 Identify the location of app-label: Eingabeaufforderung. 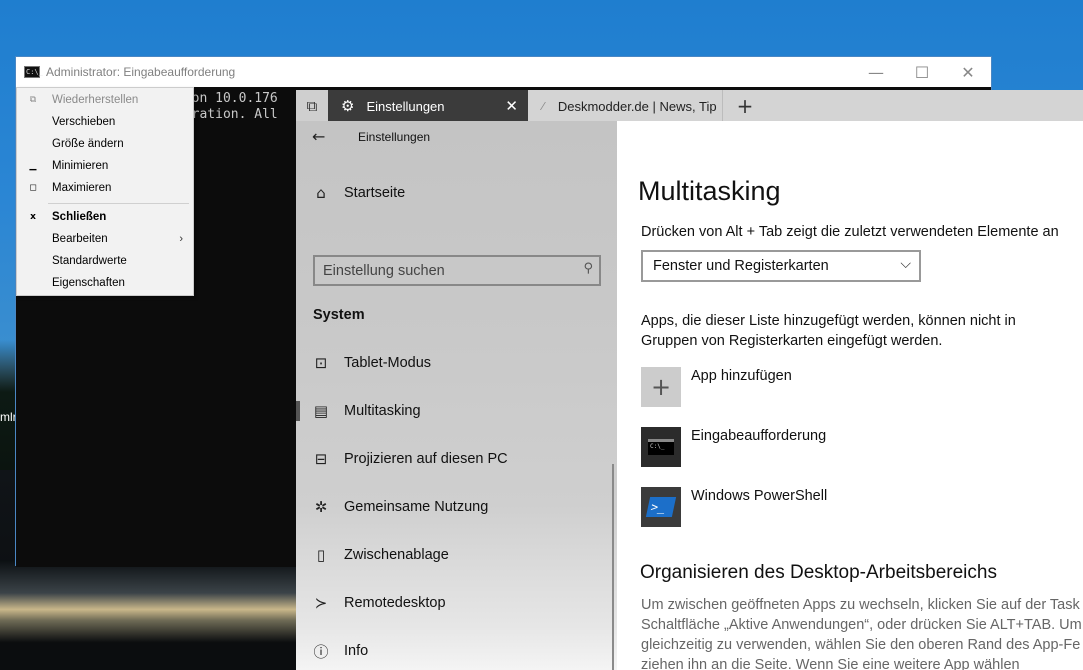
(759, 436).